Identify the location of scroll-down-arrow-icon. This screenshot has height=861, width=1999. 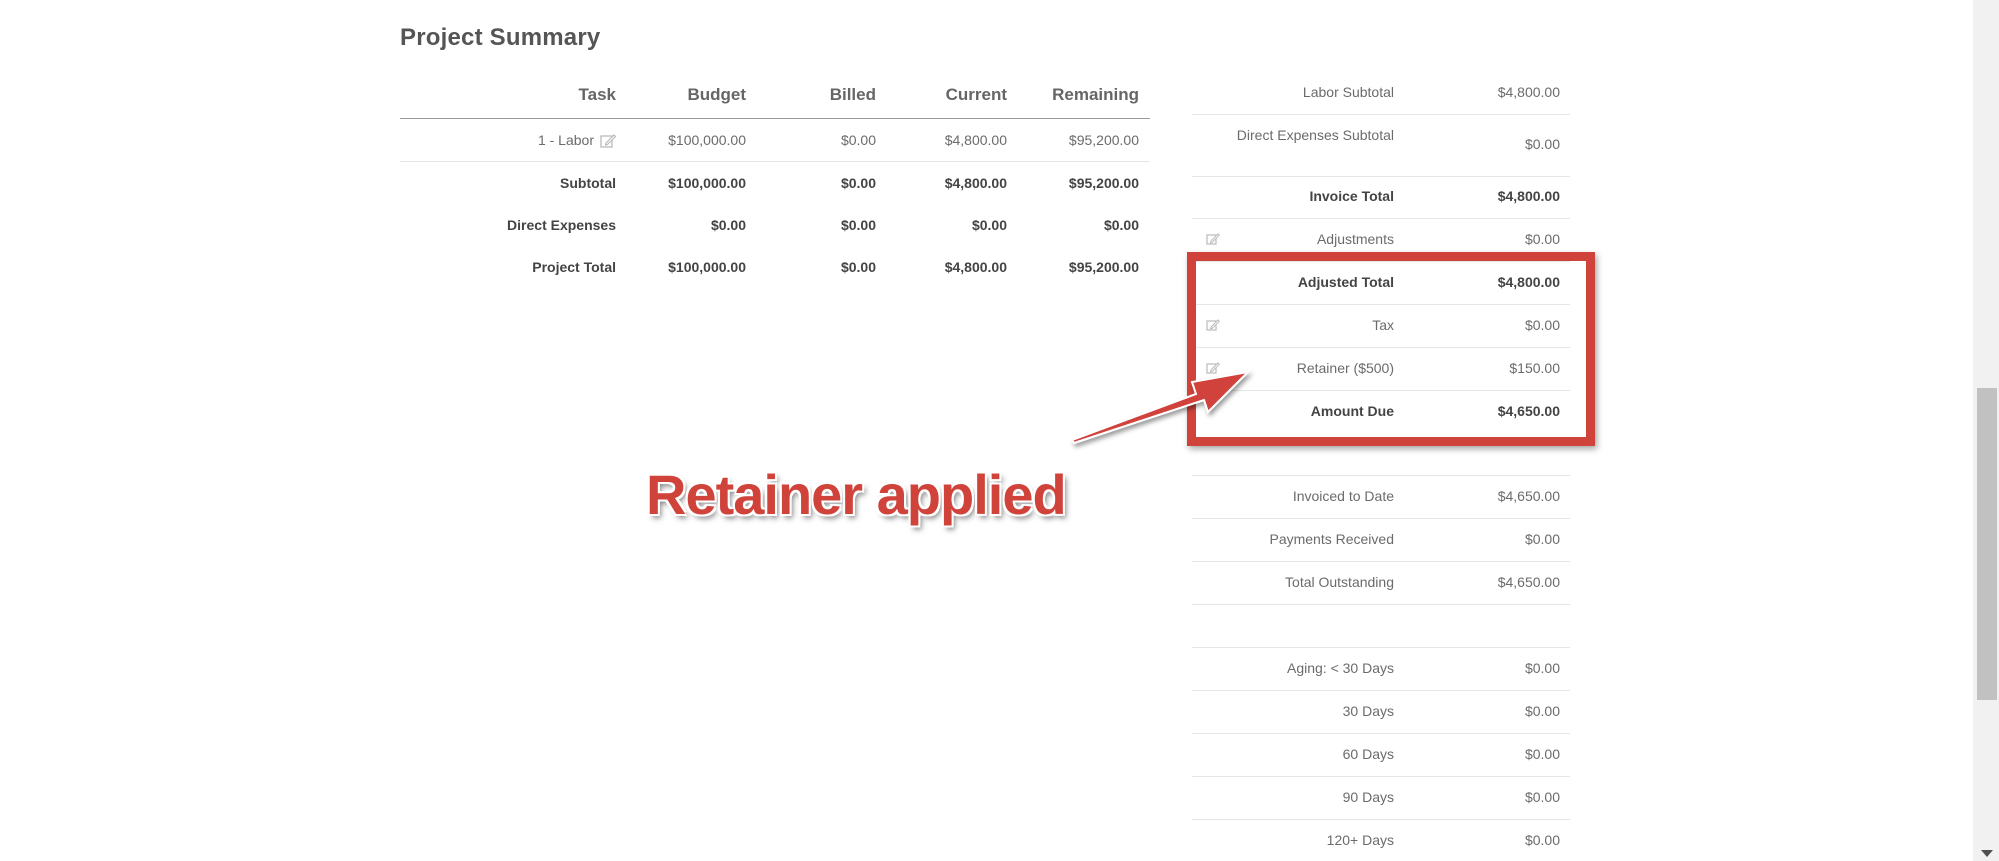
(1987, 853).